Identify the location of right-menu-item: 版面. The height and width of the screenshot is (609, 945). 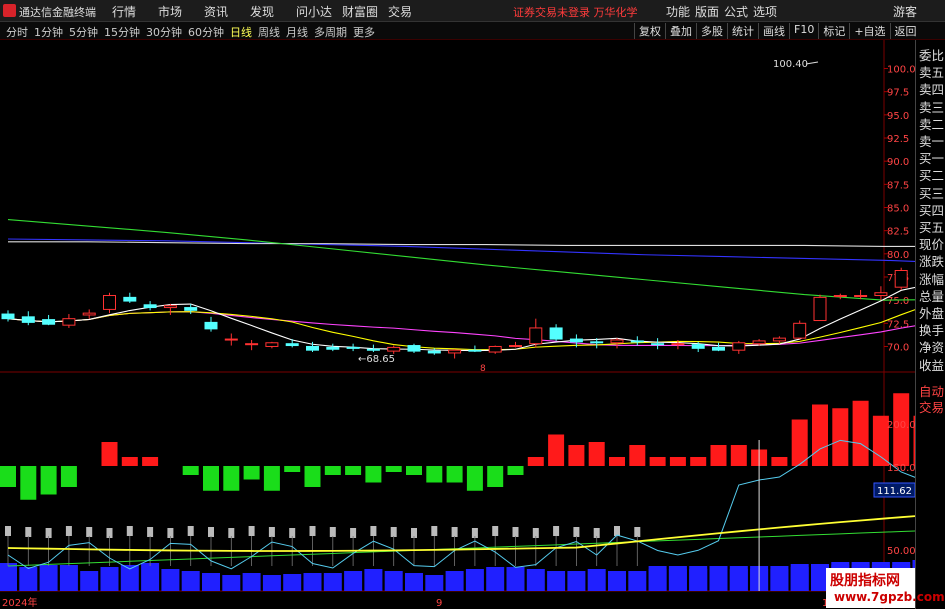
(709, 11).